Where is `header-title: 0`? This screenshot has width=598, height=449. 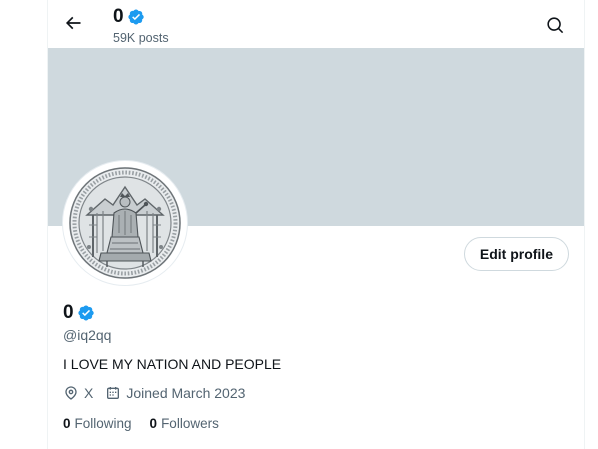
header-title: 0 is located at coordinates (129, 17).